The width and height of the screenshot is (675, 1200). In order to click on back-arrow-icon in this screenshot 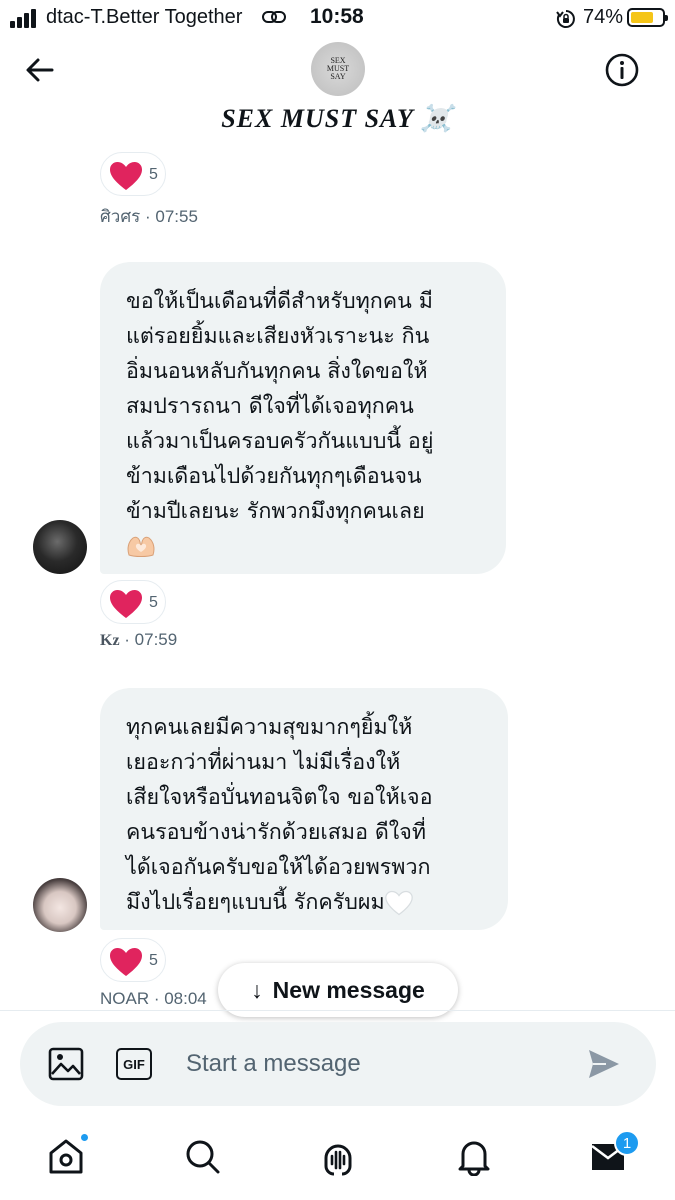, I will do `click(40, 70)`.